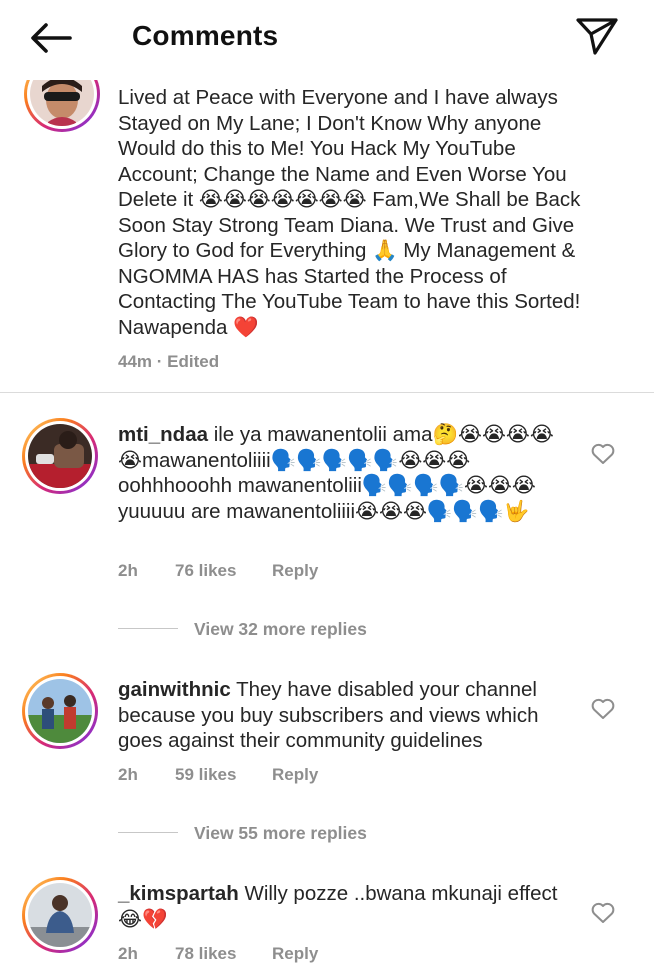  I want to click on caption-divider, so click(327, 392).